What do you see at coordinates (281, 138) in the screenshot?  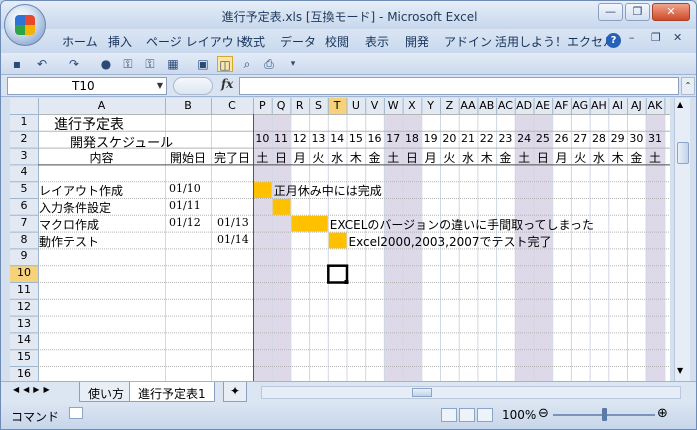 I see `day-number: 11` at bounding box center [281, 138].